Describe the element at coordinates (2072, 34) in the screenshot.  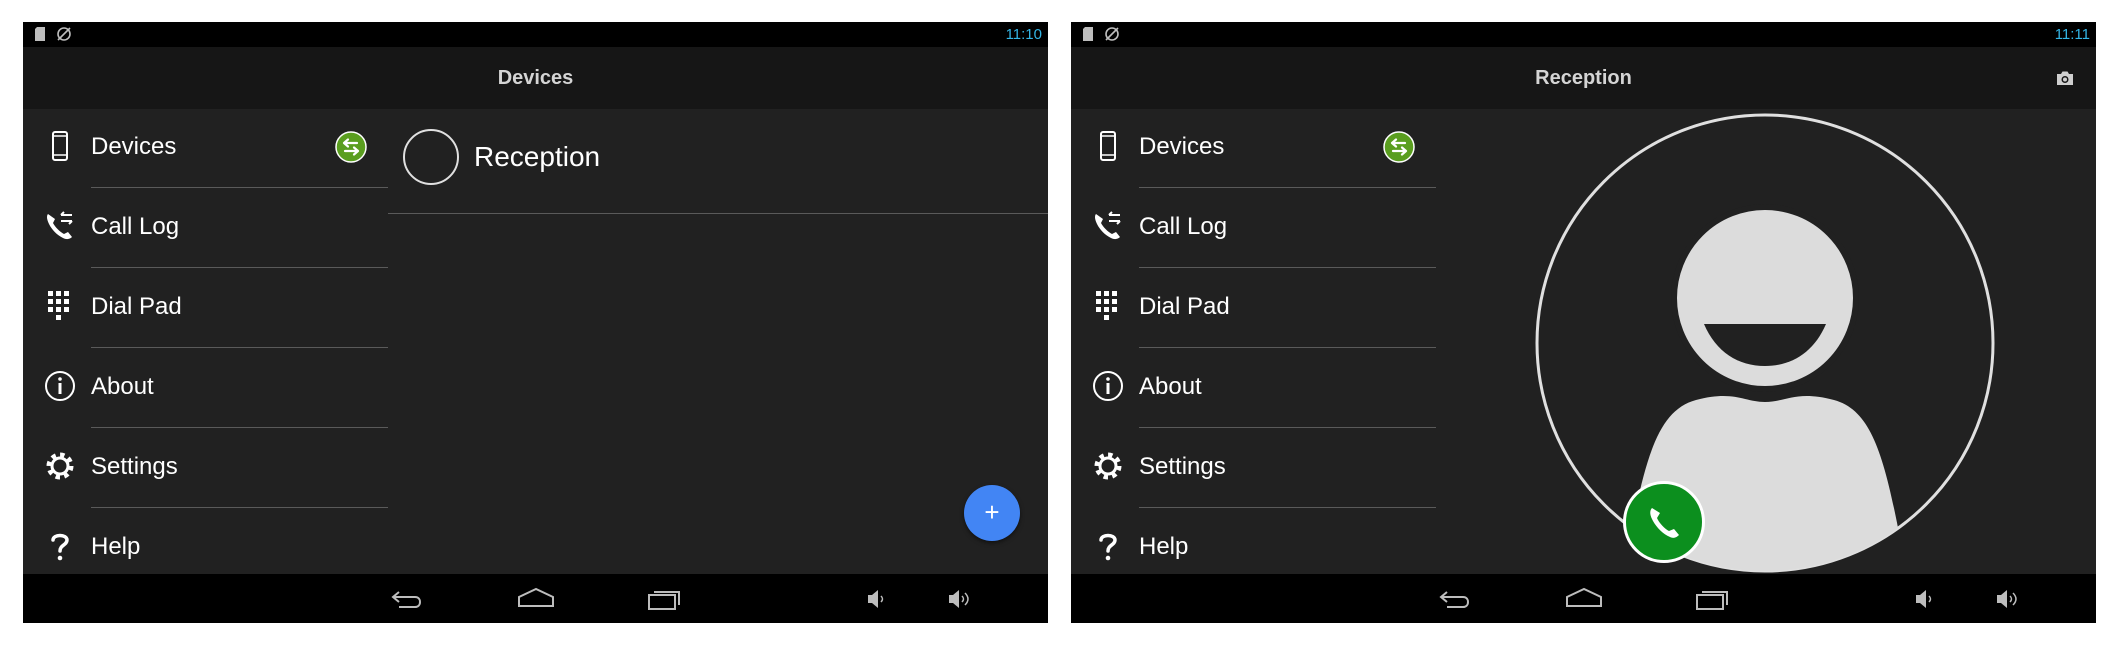
I see `status-clock: 11:11` at that location.